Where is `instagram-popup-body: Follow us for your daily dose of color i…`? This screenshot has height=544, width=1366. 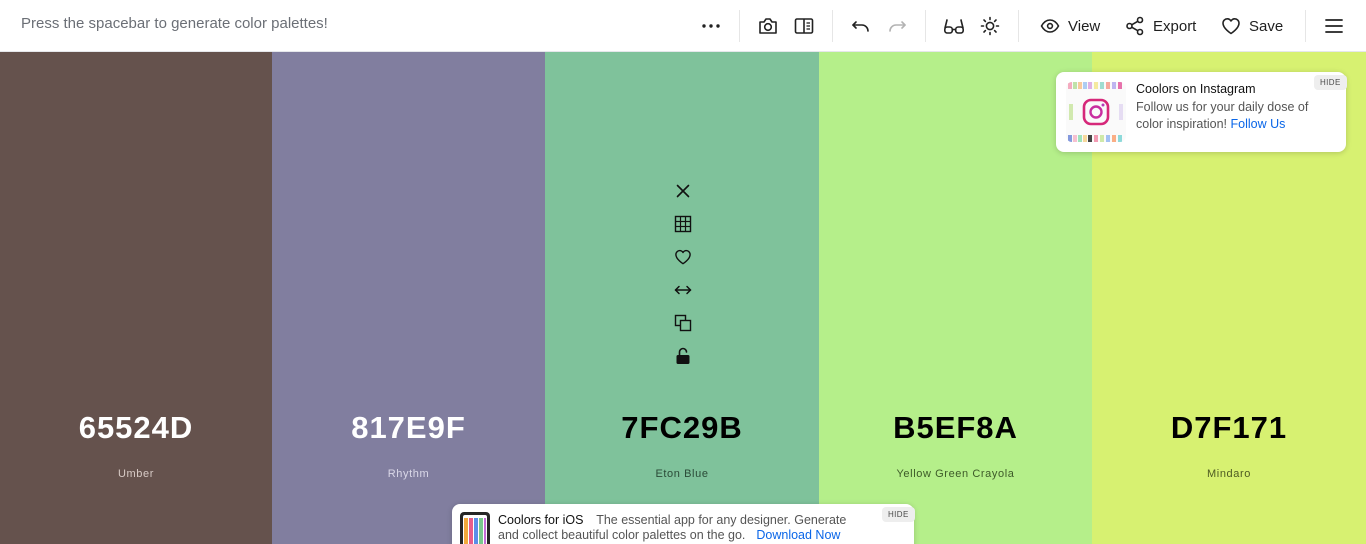 instagram-popup-body: Follow us for your daily dose of color i… is located at coordinates (1236, 116).